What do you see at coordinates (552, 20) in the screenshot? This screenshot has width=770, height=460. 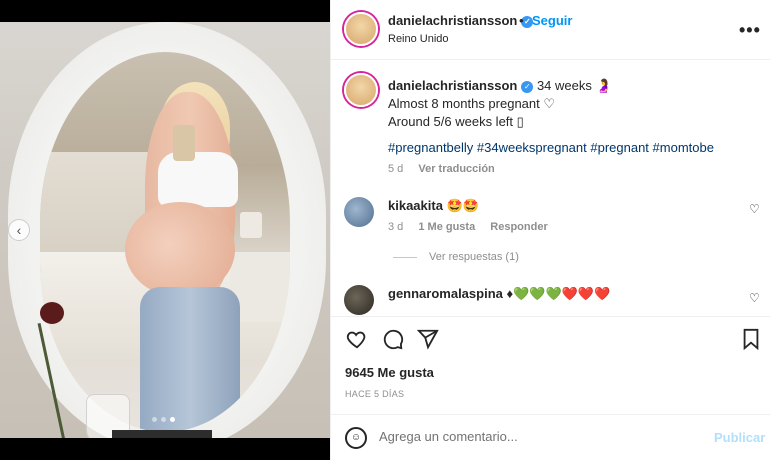 I see `follow-button: Seguir` at bounding box center [552, 20].